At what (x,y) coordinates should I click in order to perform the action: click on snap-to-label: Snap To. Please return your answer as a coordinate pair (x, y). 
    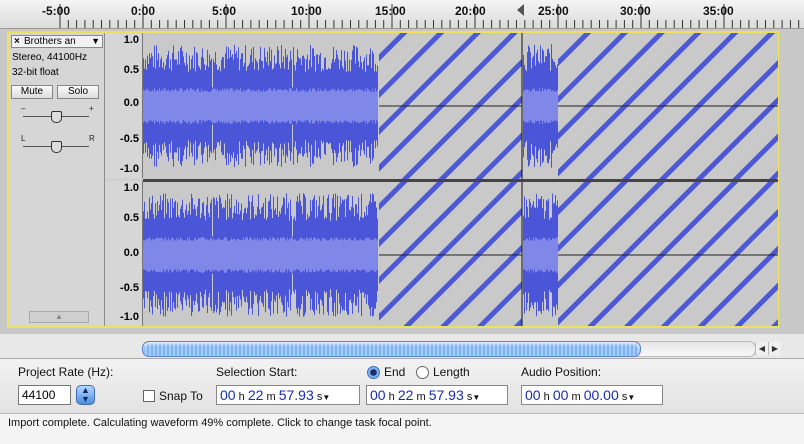
    Looking at the image, I should click on (181, 396).